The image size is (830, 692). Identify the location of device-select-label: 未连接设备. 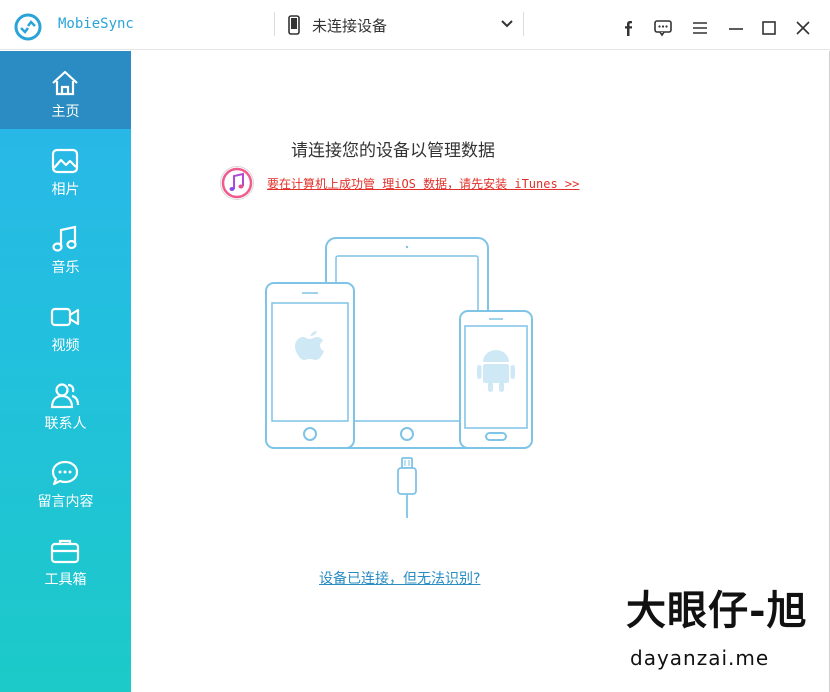
(350, 26).